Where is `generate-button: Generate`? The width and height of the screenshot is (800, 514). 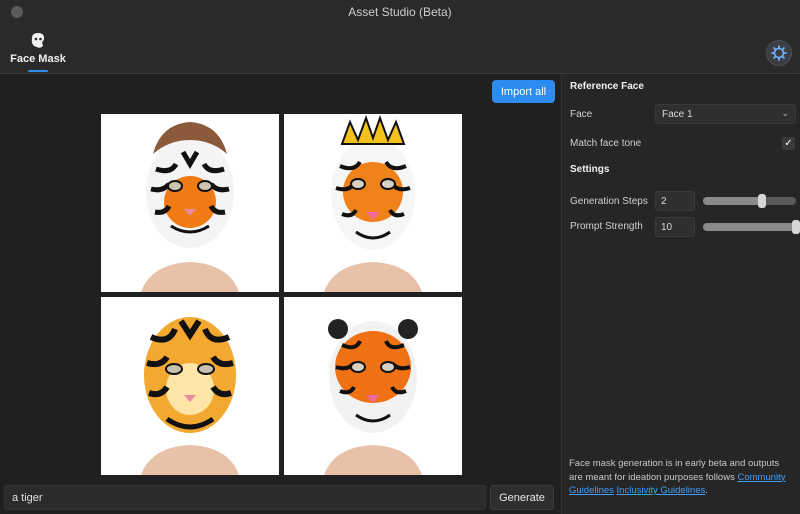
generate-button: Generate is located at coordinates (522, 497).